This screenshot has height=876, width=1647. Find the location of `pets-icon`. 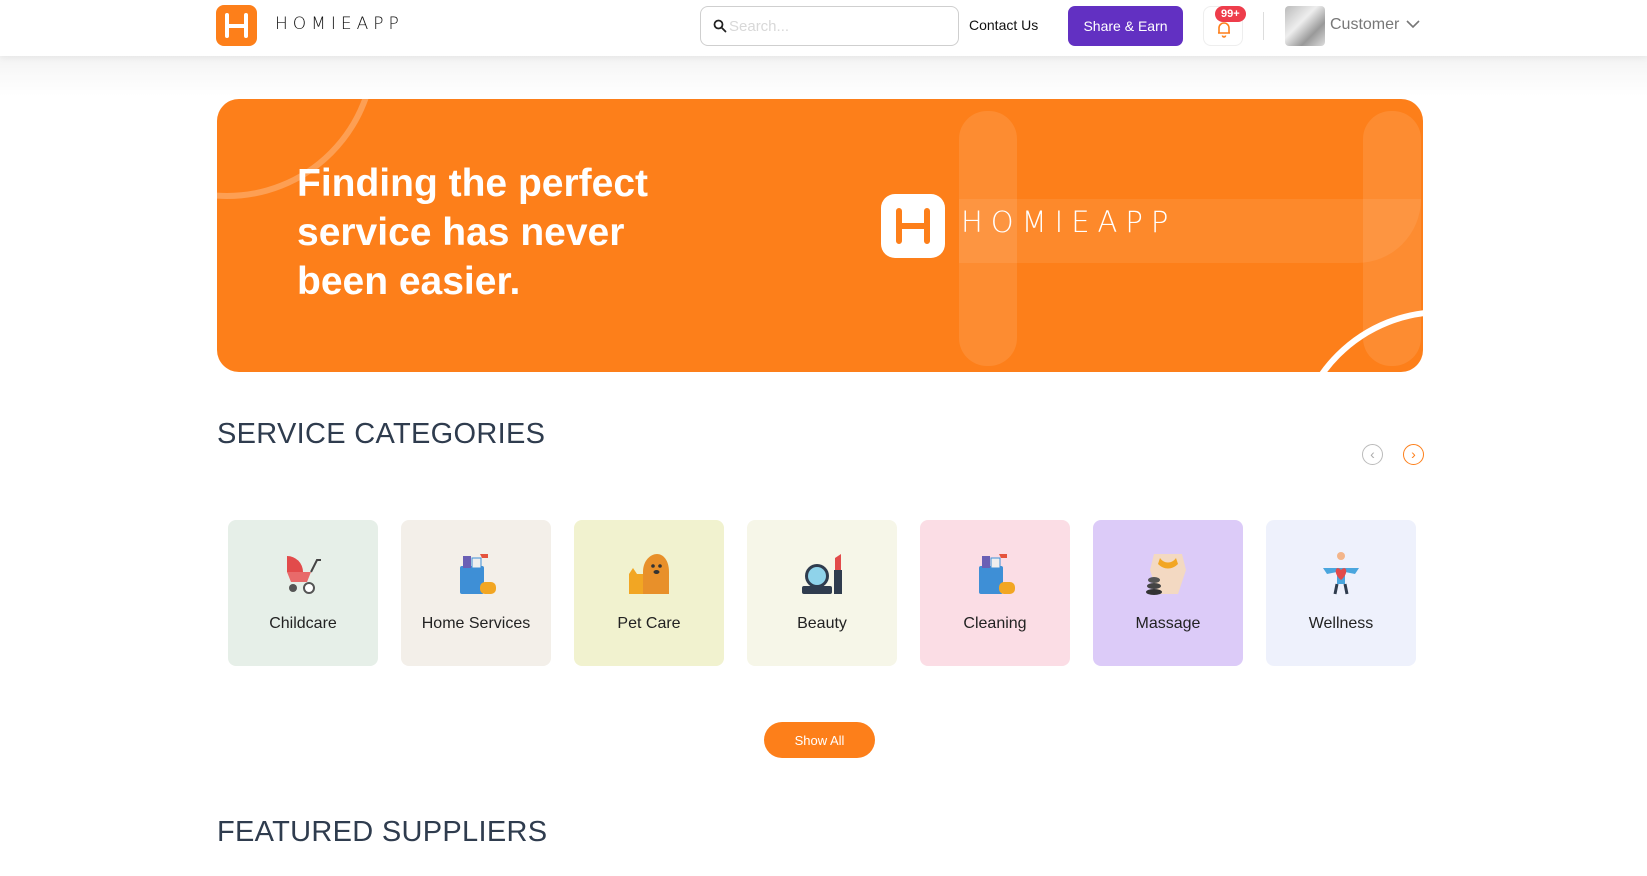

pets-icon is located at coordinates (649, 574).